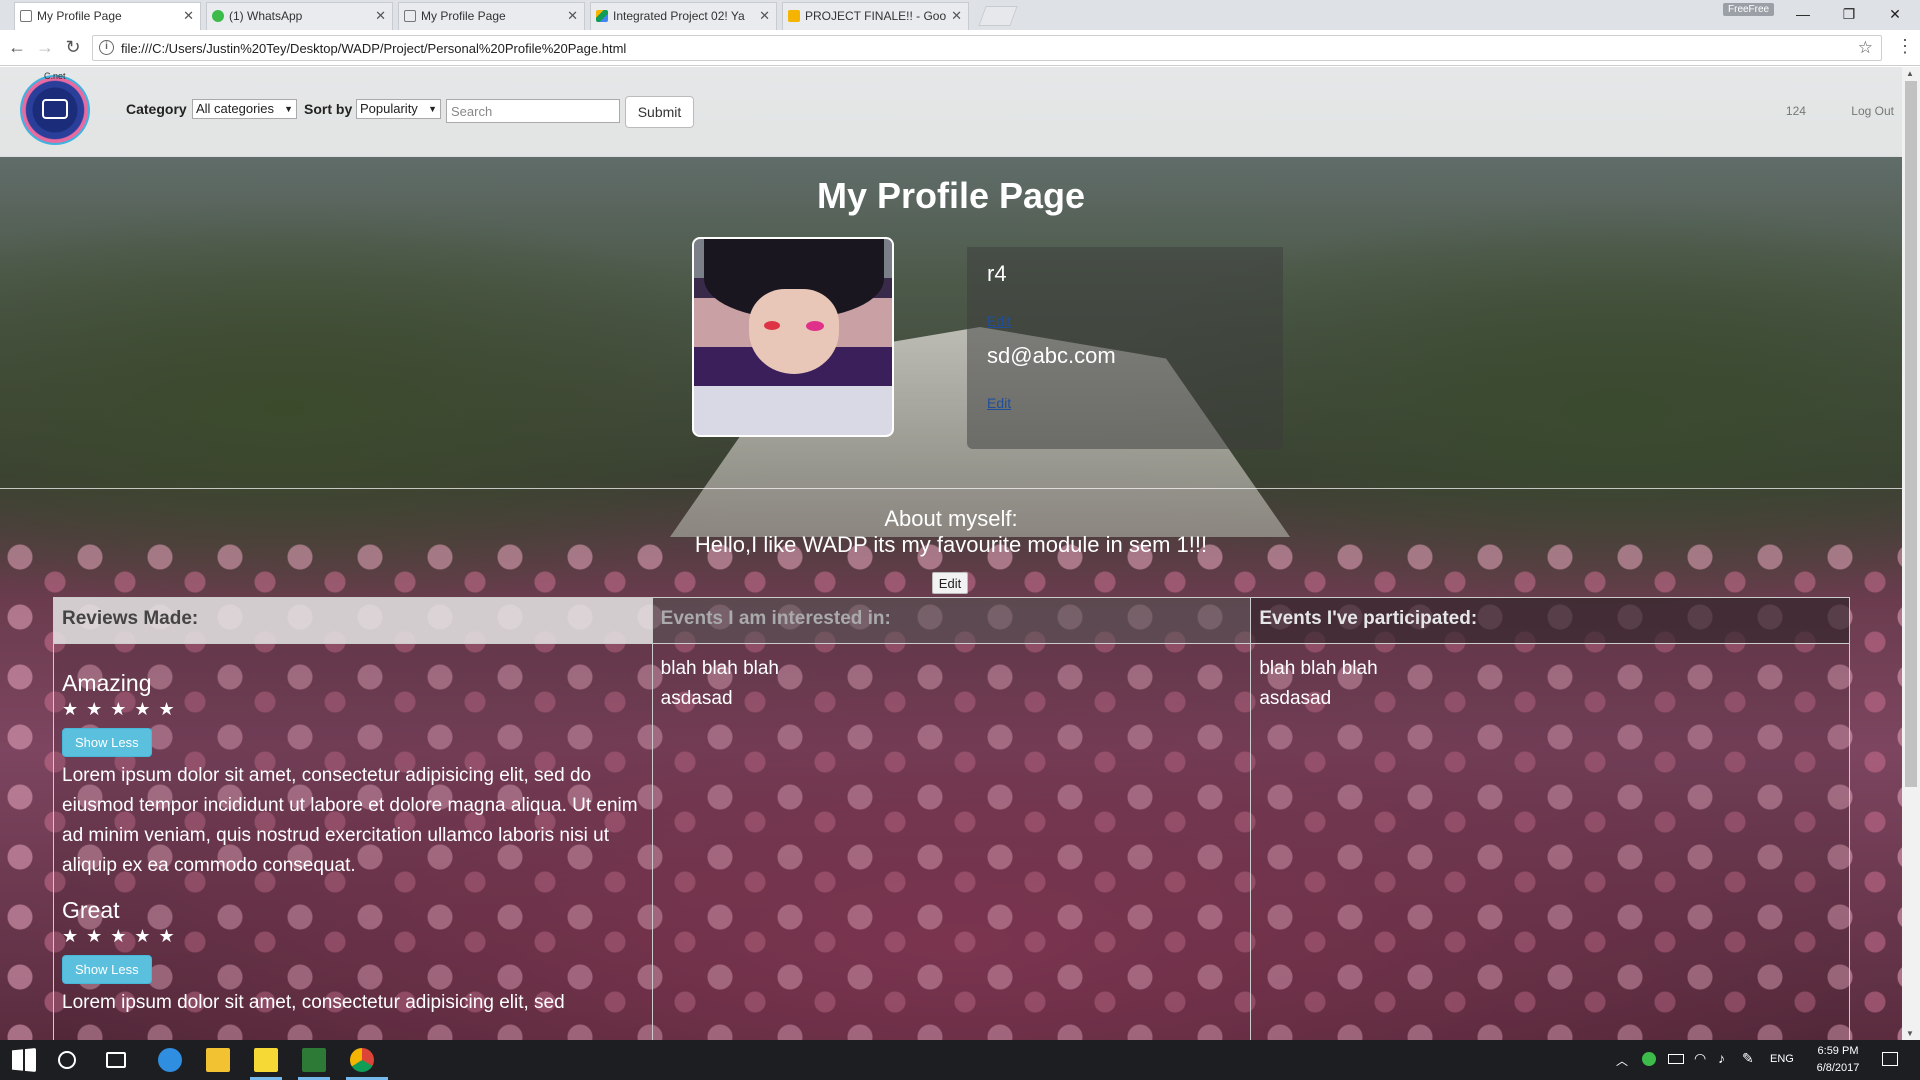 This screenshot has width=1920, height=1080. Describe the element at coordinates (951, 195) in the screenshot. I see `page-title: My Profile Page` at that location.